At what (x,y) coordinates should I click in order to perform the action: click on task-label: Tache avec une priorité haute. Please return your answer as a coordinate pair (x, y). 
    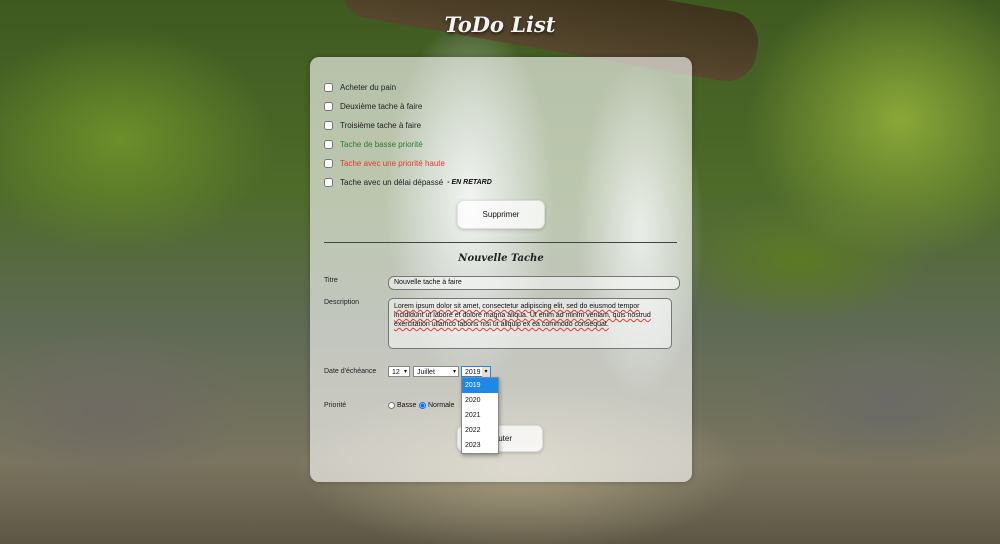
    Looking at the image, I should click on (392, 163).